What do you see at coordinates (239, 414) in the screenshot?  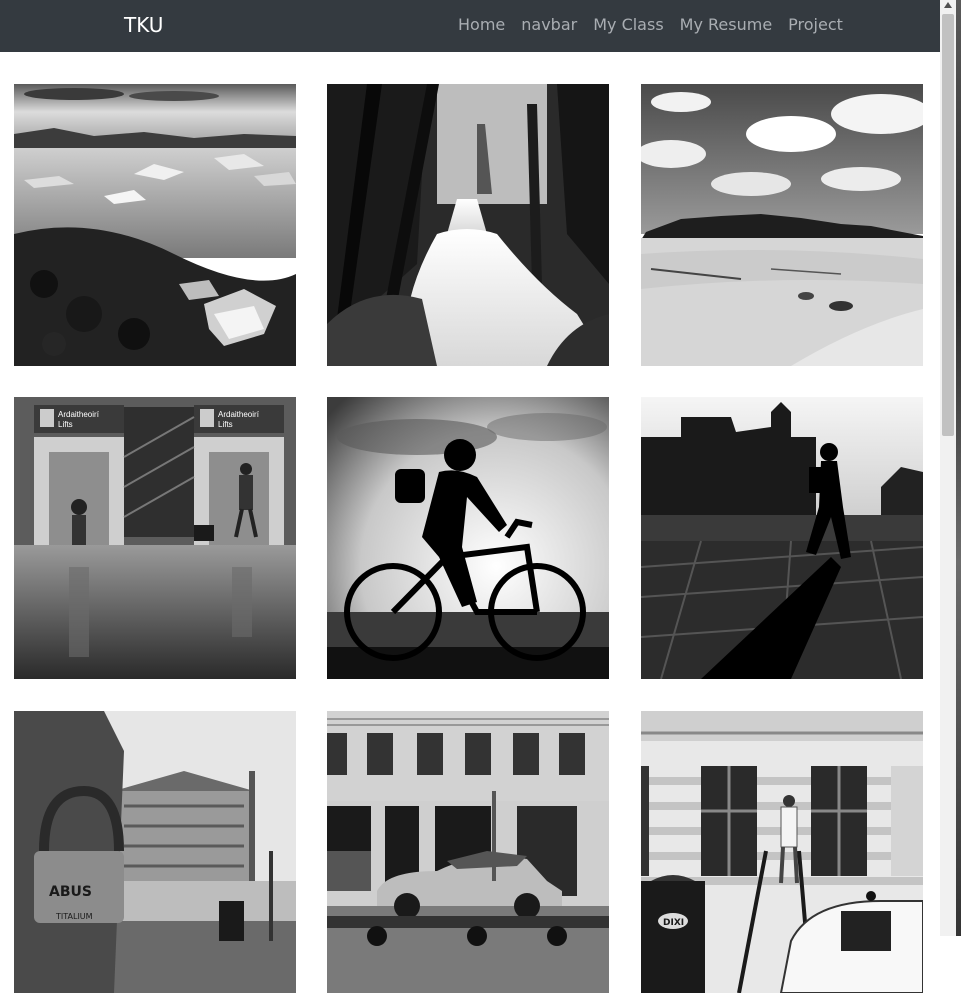 I see `lift-sign-irish-right: Ardaitheoirí` at bounding box center [239, 414].